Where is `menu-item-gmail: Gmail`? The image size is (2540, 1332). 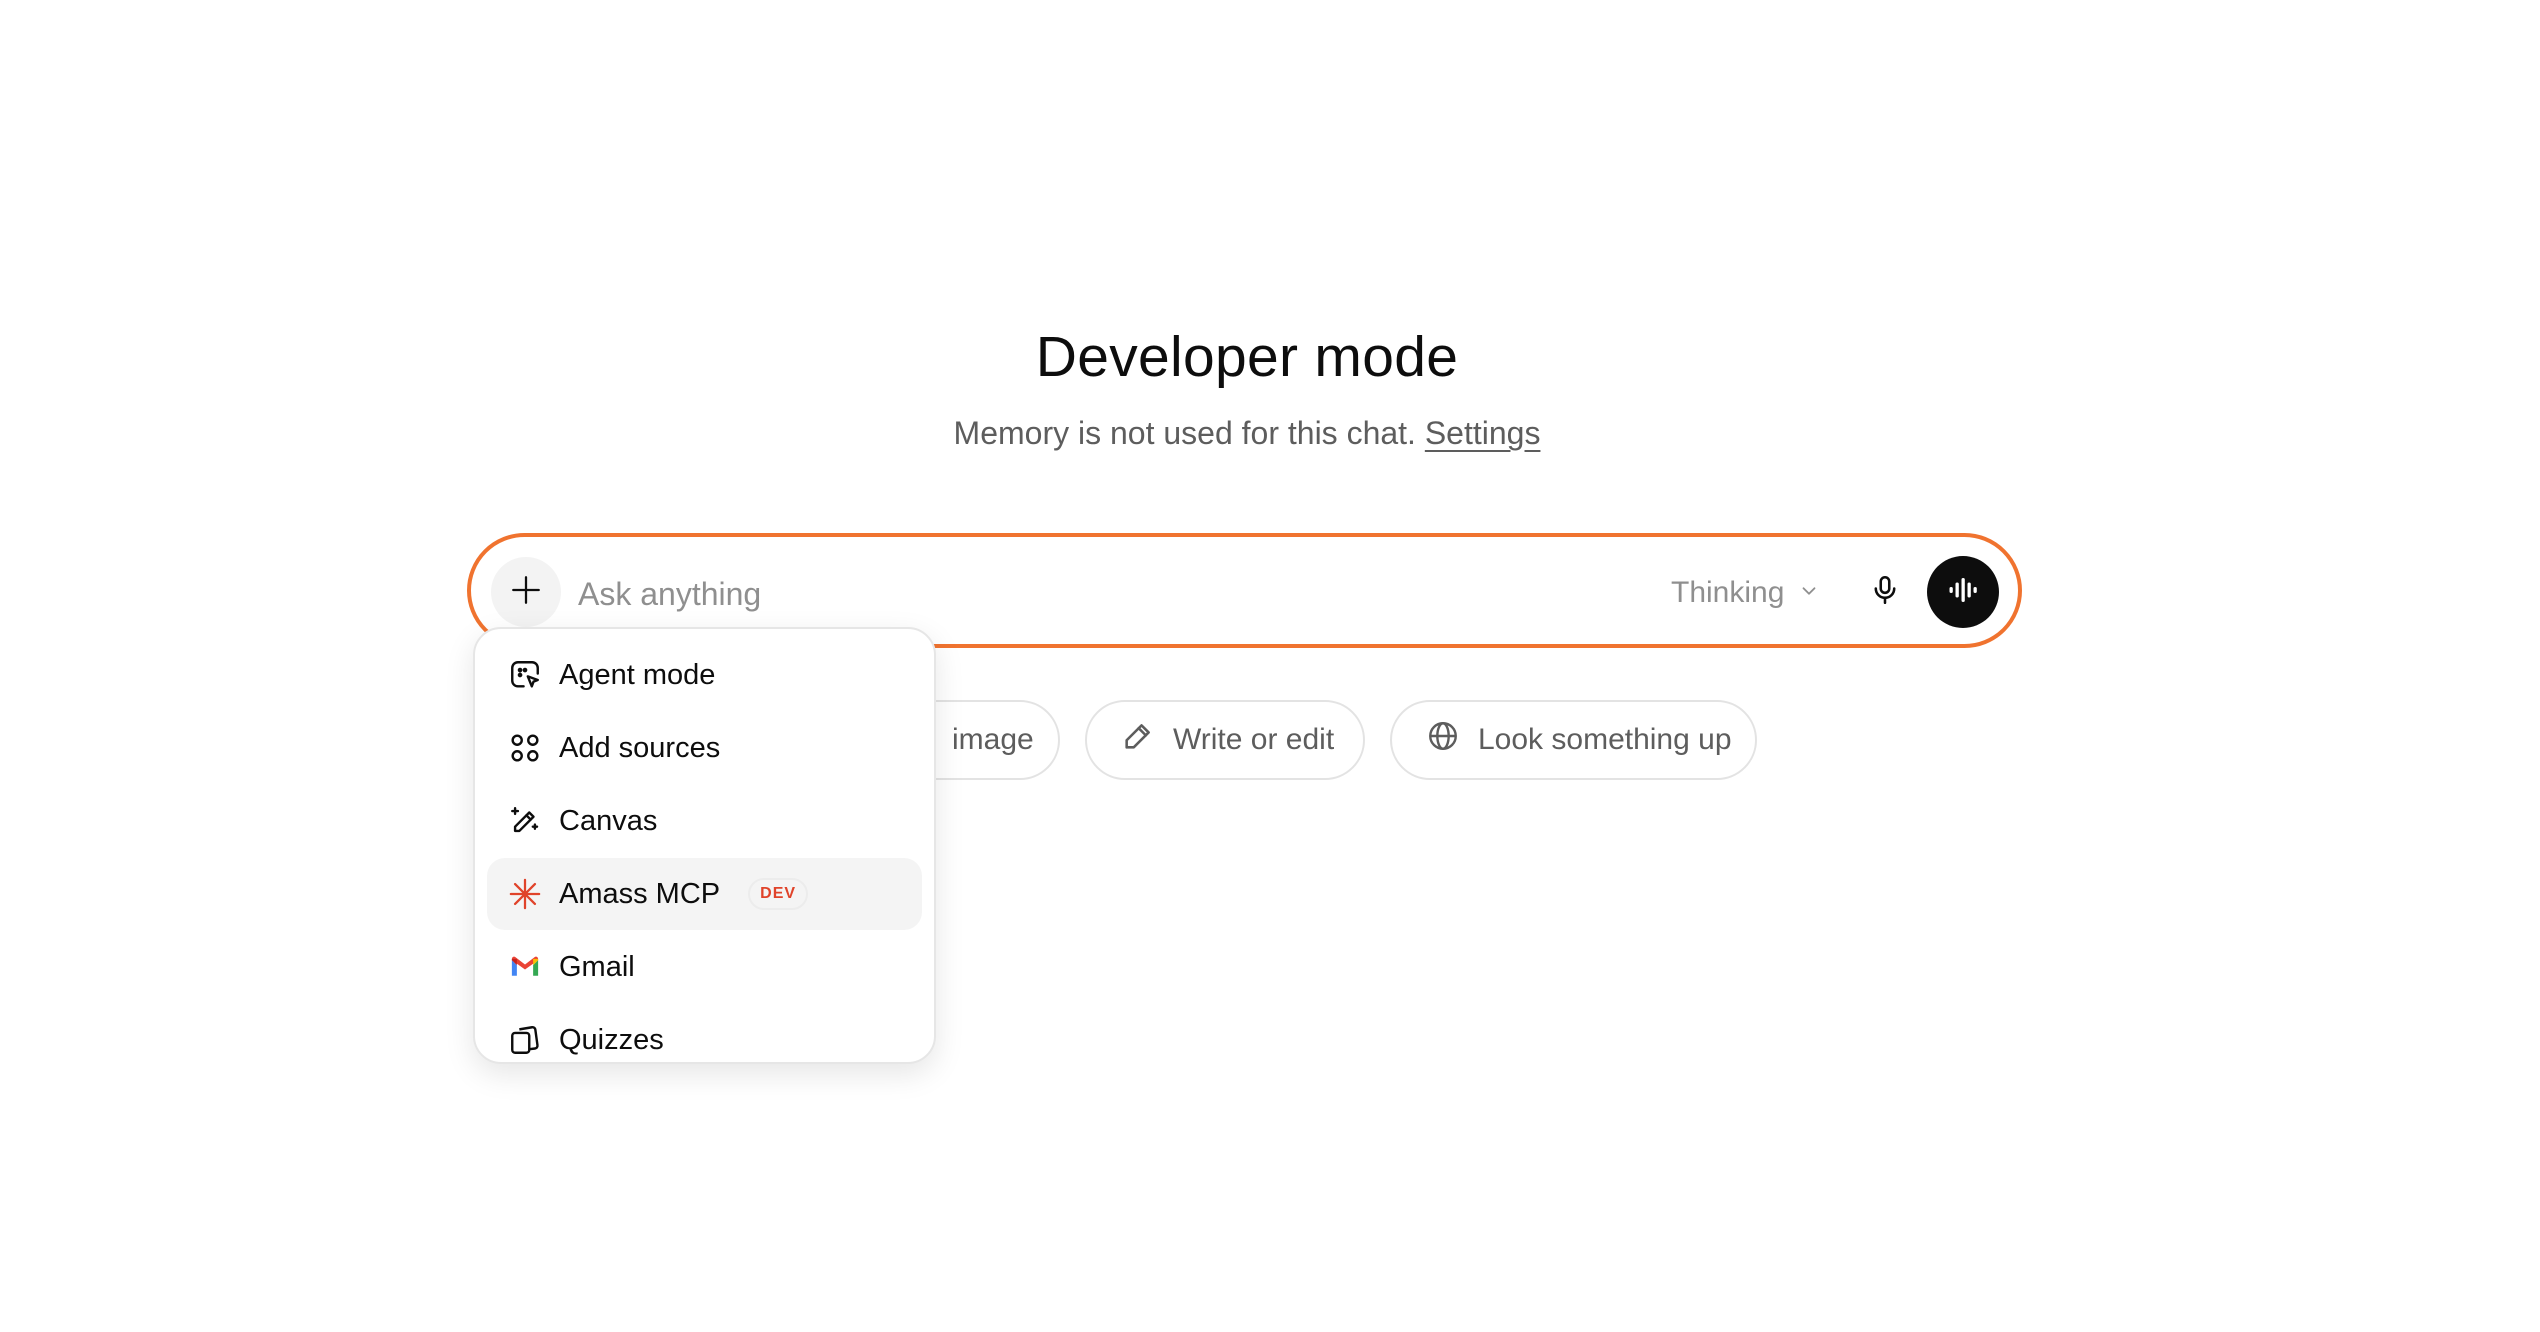
menu-item-gmail: Gmail is located at coordinates (704, 967).